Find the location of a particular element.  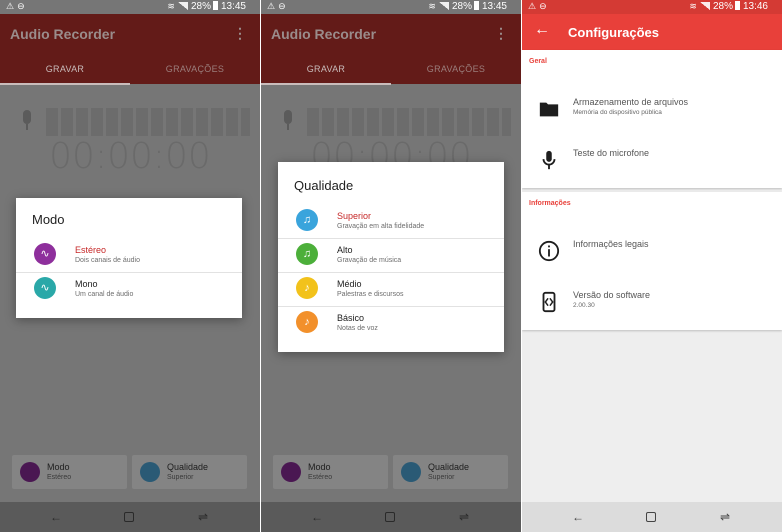

folder-icon is located at coordinates (549, 109).